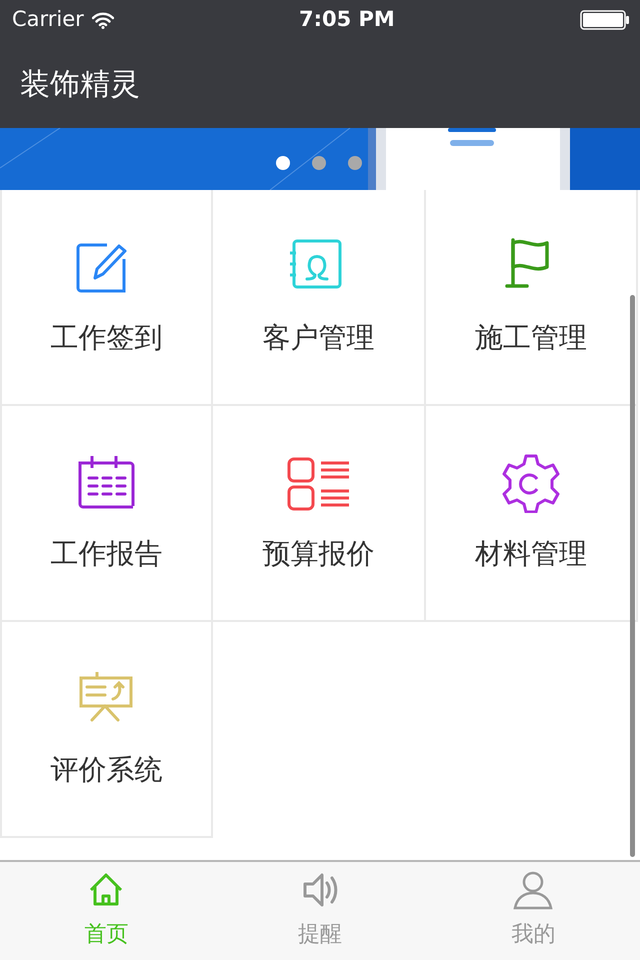 The image size is (640, 960). What do you see at coordinates (532, 514) in the screenshot?
I see `menu-tile: 材料管理` at bounding box center [532, 514].